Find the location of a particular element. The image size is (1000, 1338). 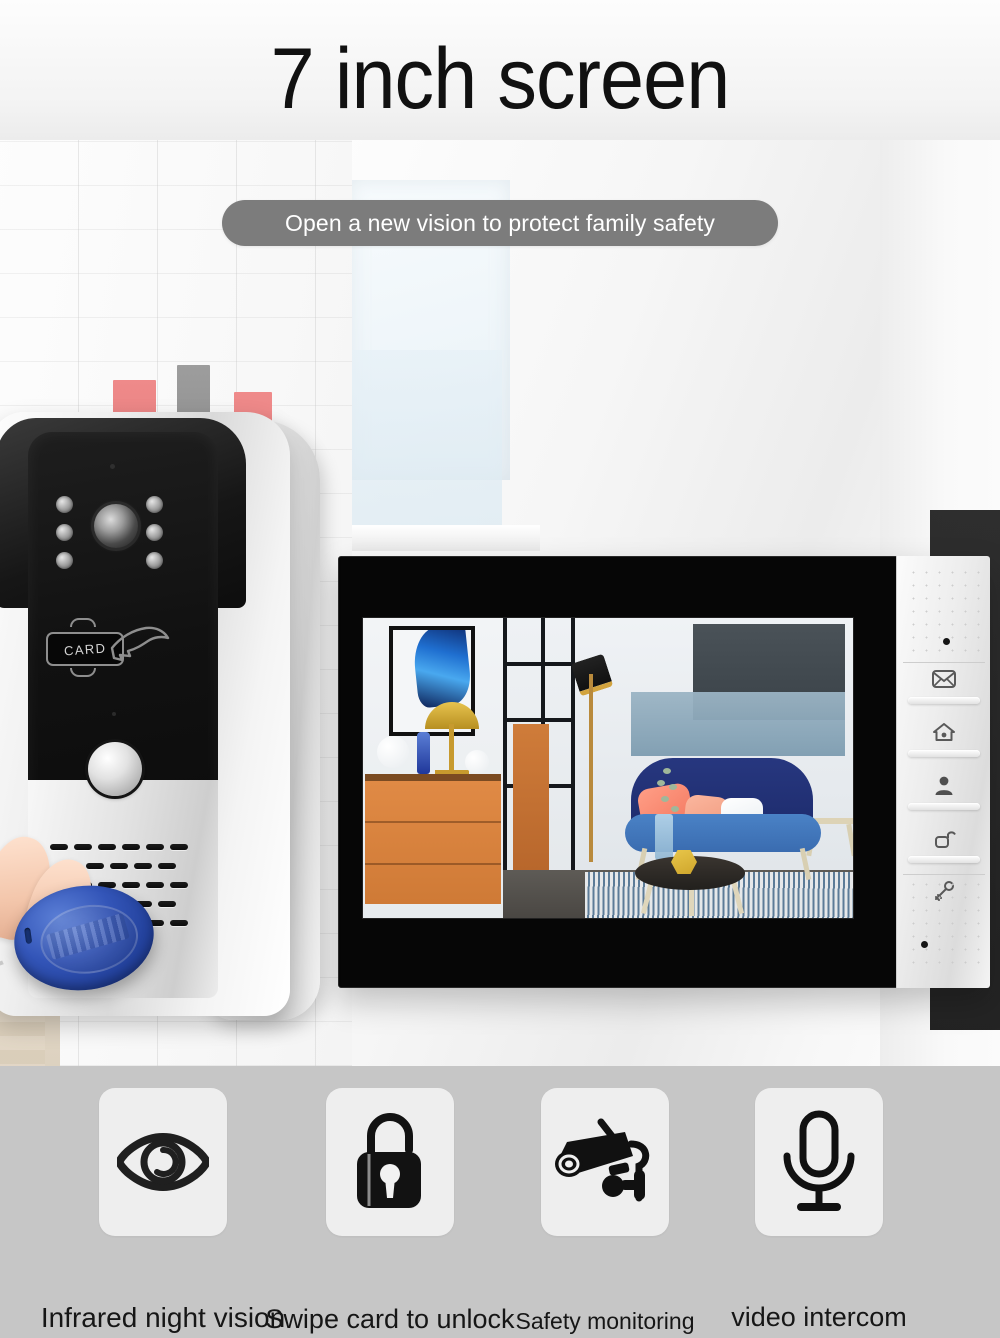

feature-safety-monitoring: Safety monitoring is located at coordinates (605, 1211).